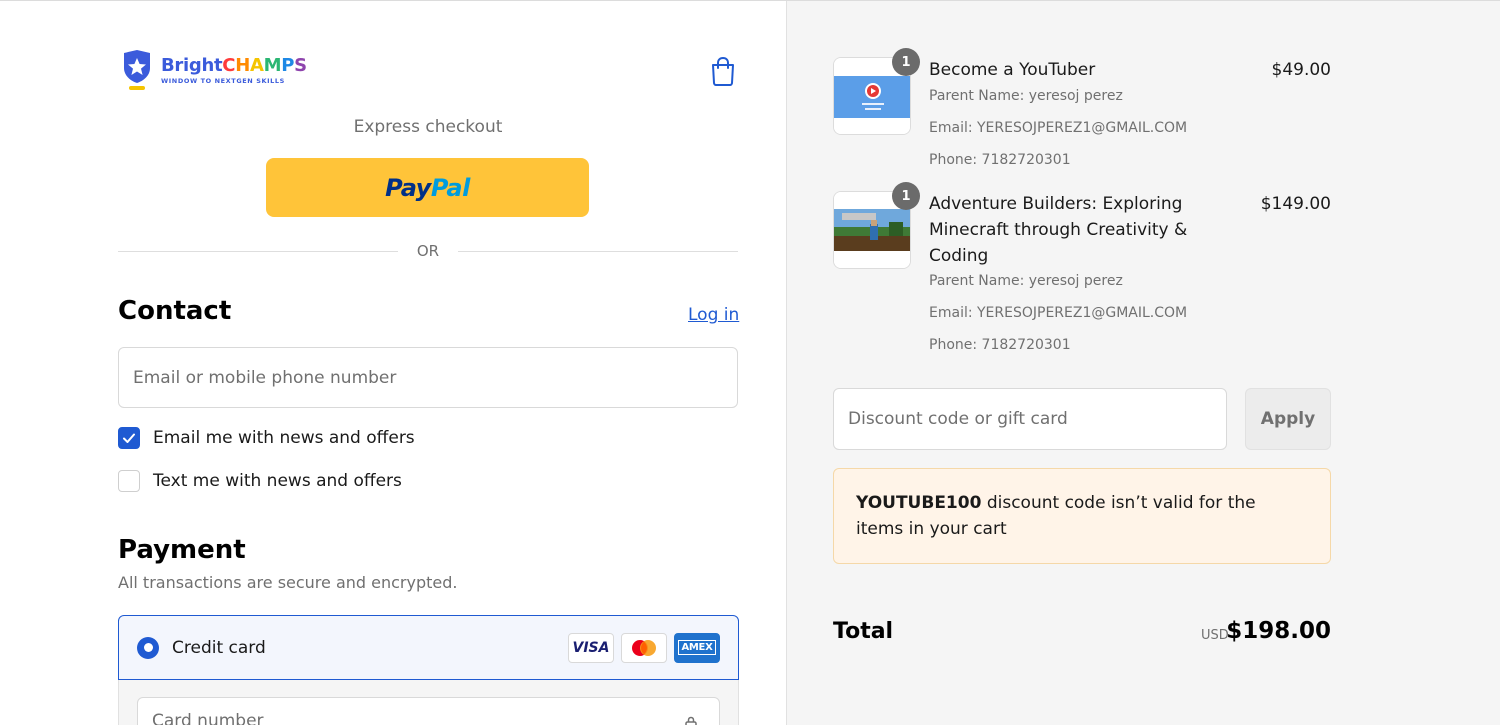 This screenshot has height=725, width=1500. Describe the element at coordinates (428, 377) in the screenshot. I see `email-field` at that location.